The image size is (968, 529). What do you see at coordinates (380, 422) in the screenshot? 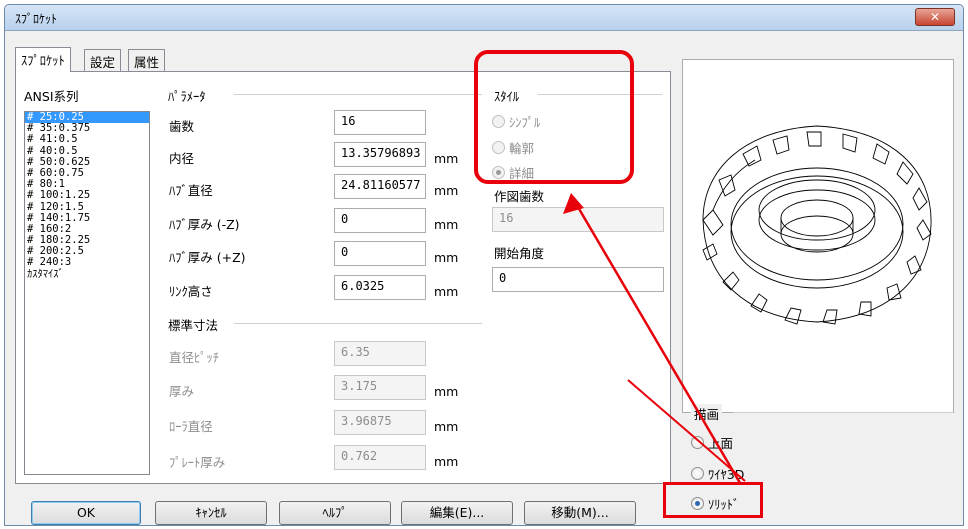
I see `roller-dia-field: 3.96875` at bounding box center [380, 422].